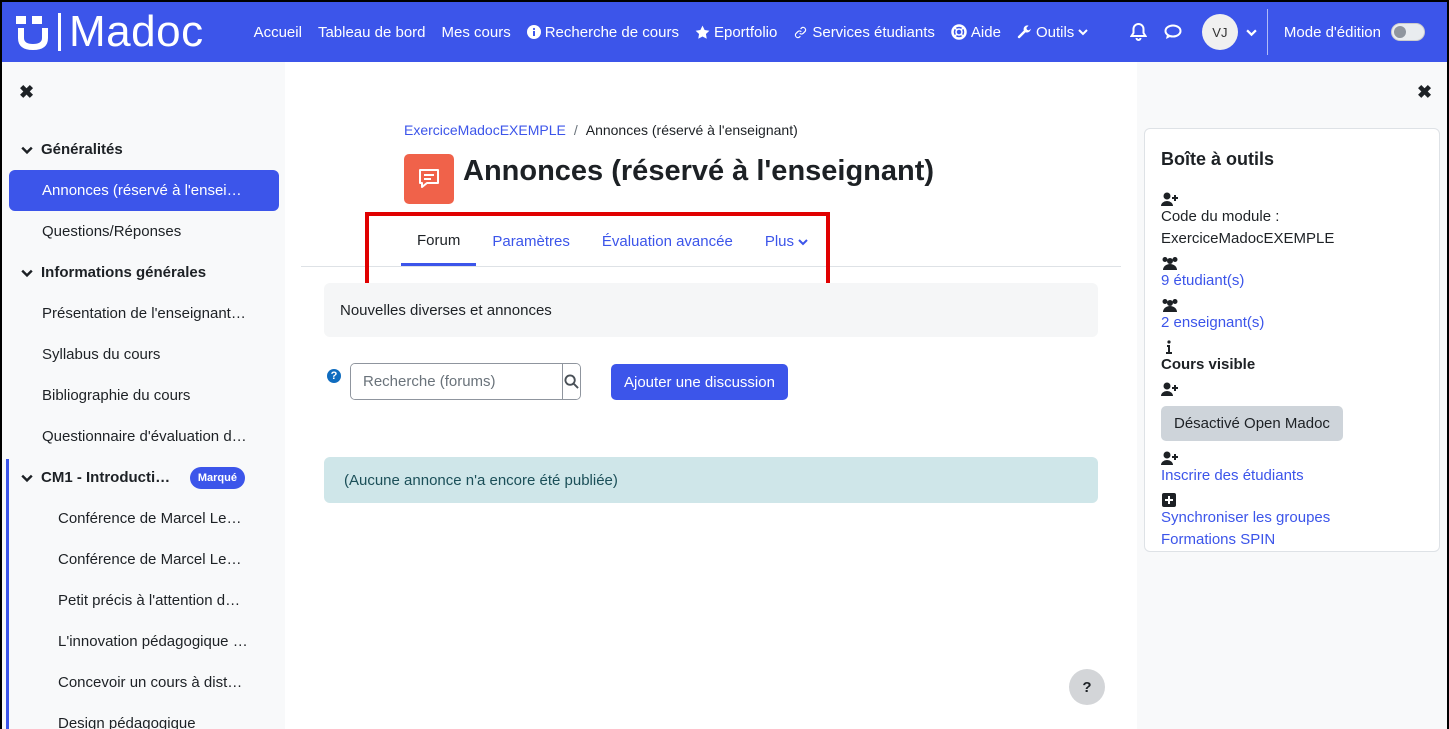 The width and height of the screenshot is (1449, 729). I want to click on search-input, so click(456, 381).